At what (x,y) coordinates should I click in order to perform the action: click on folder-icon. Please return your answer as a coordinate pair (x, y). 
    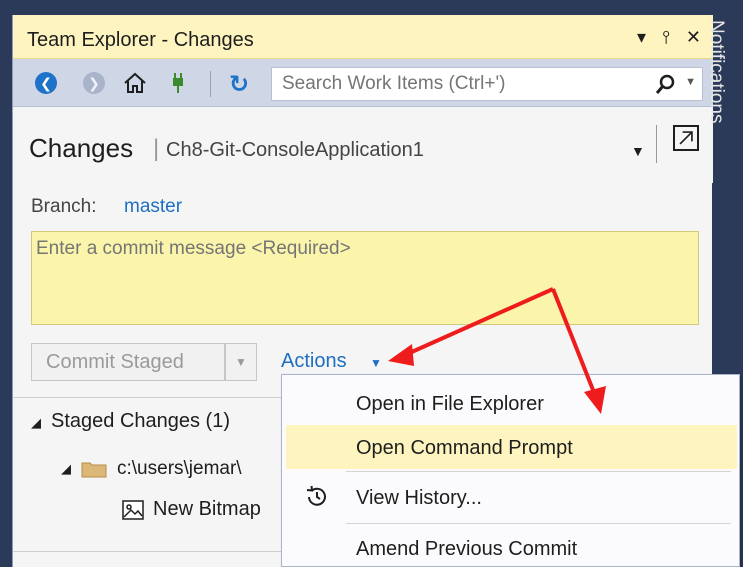
    Looking at the image, I should click on (94, 470).